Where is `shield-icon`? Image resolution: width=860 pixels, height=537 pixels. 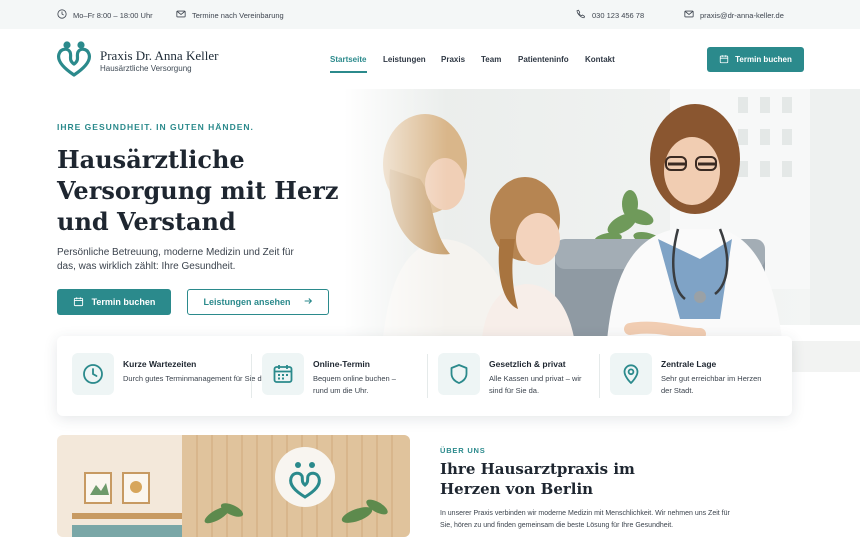 shield-icon is located at coordinates (459, 374).